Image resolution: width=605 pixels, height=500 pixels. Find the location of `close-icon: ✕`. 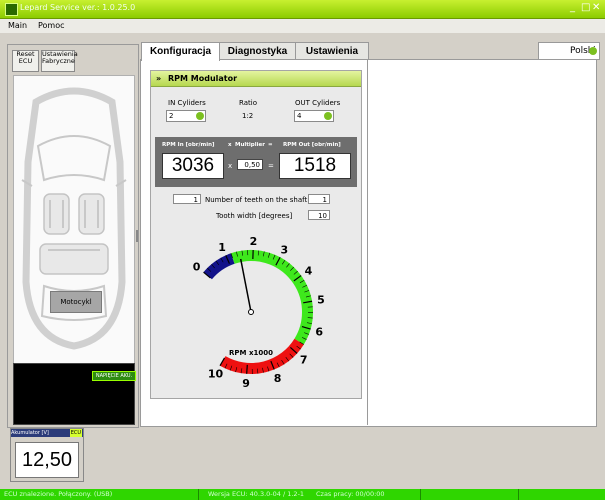

close-icon: ✕ is located at coordinates (596, 7).